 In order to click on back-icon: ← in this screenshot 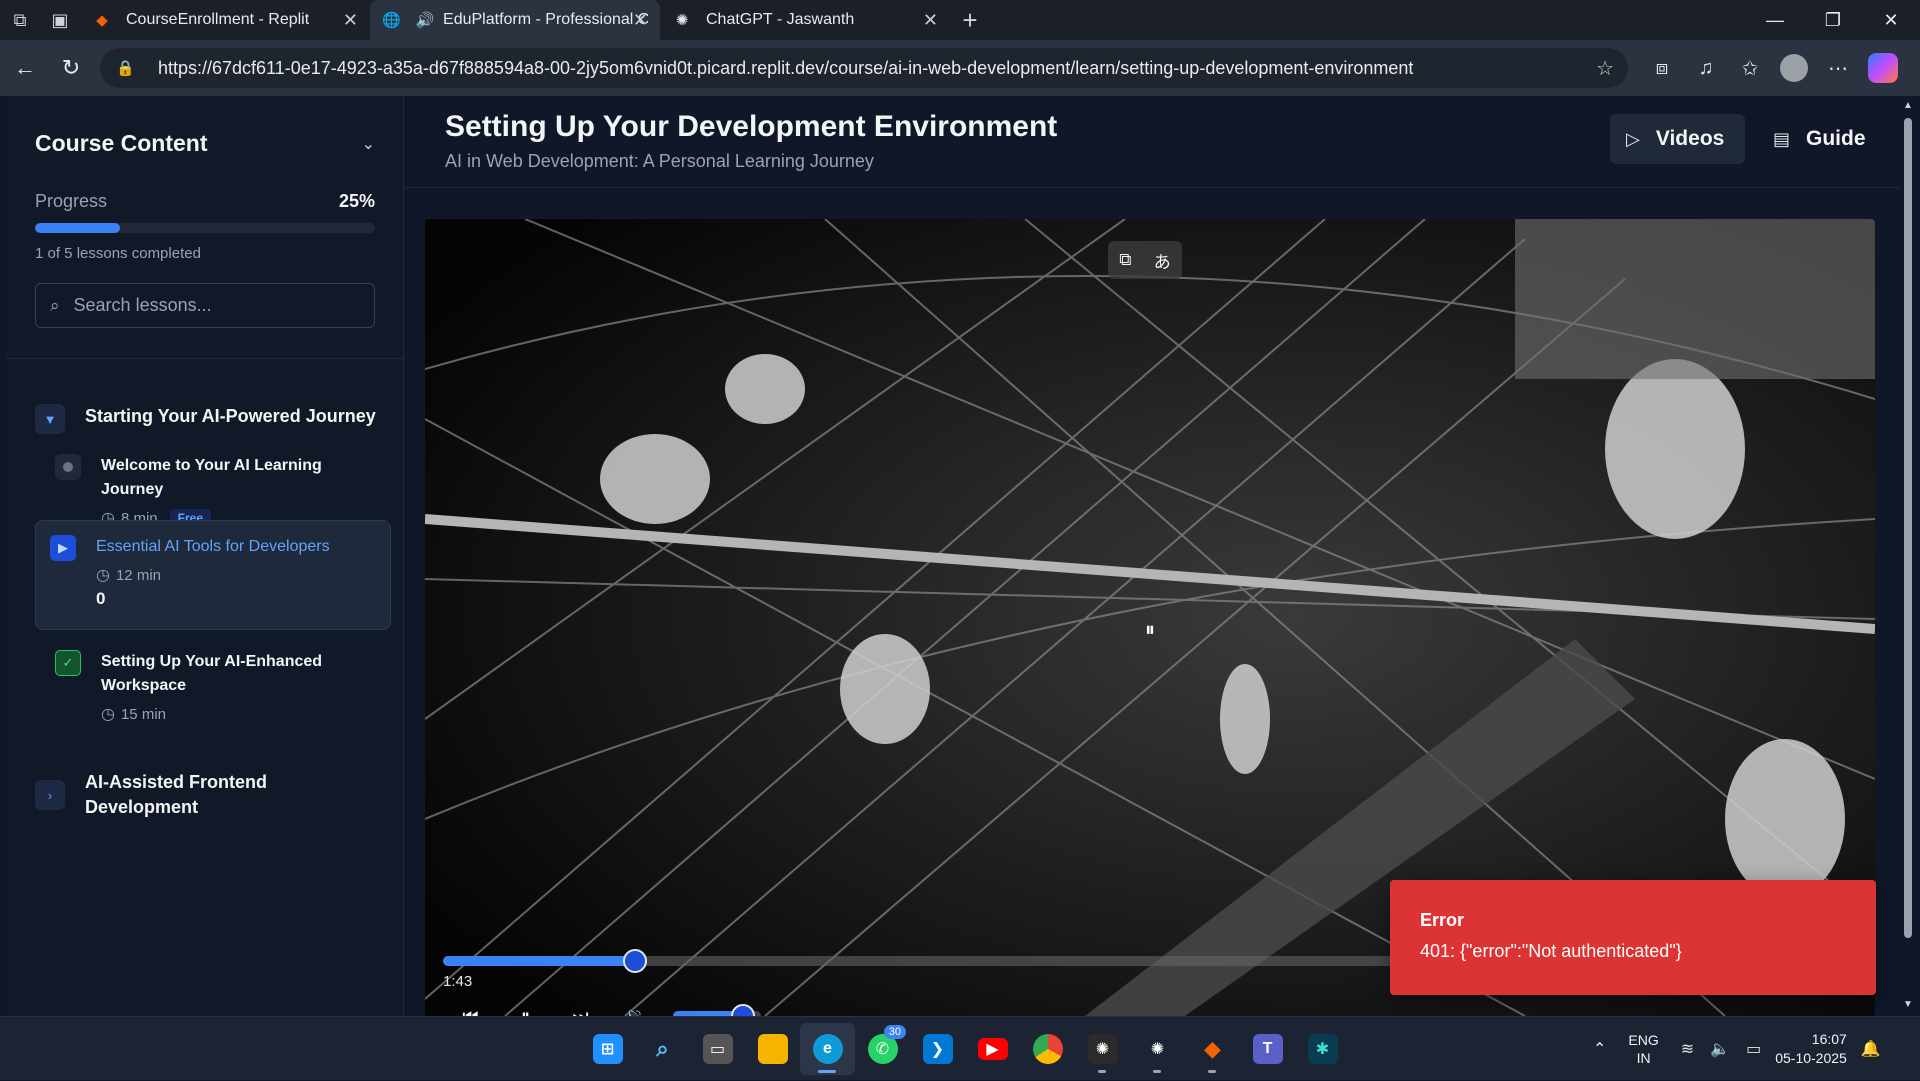, I will do `click(25, 68)`.